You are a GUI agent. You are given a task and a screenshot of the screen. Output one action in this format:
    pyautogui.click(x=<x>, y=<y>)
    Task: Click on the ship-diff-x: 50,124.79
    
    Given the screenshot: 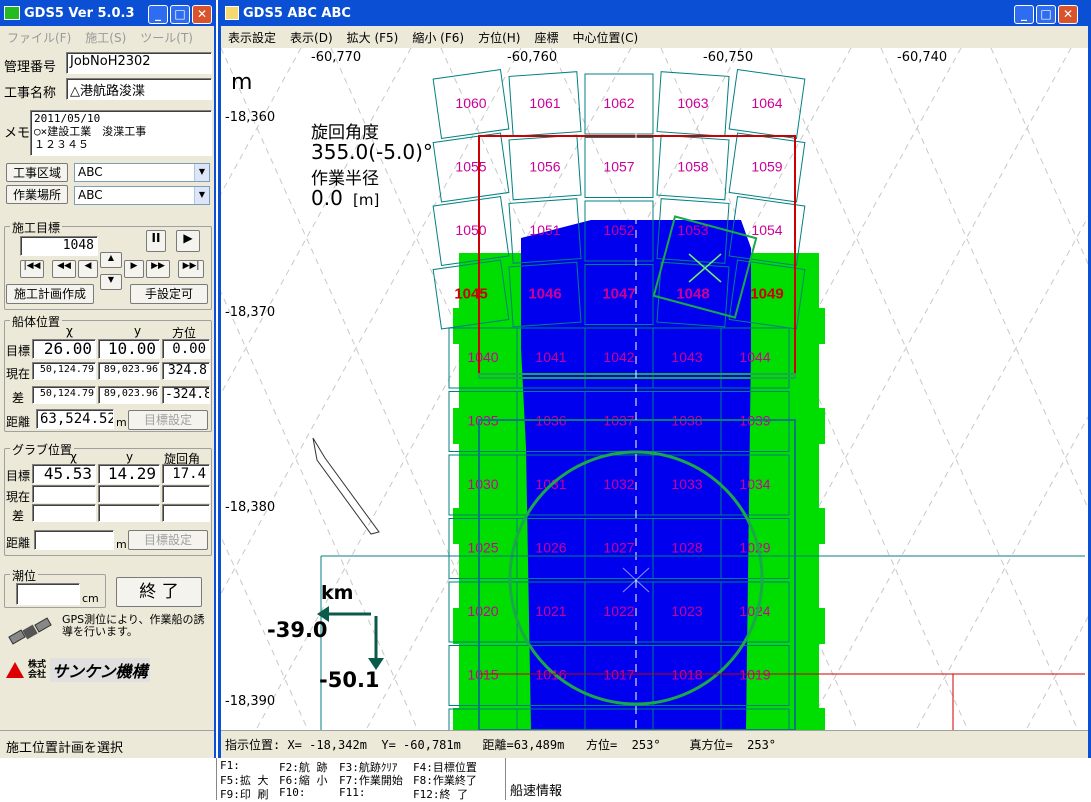 What is the action you would take?
    pyautogui.click(x=64, y=395)
    